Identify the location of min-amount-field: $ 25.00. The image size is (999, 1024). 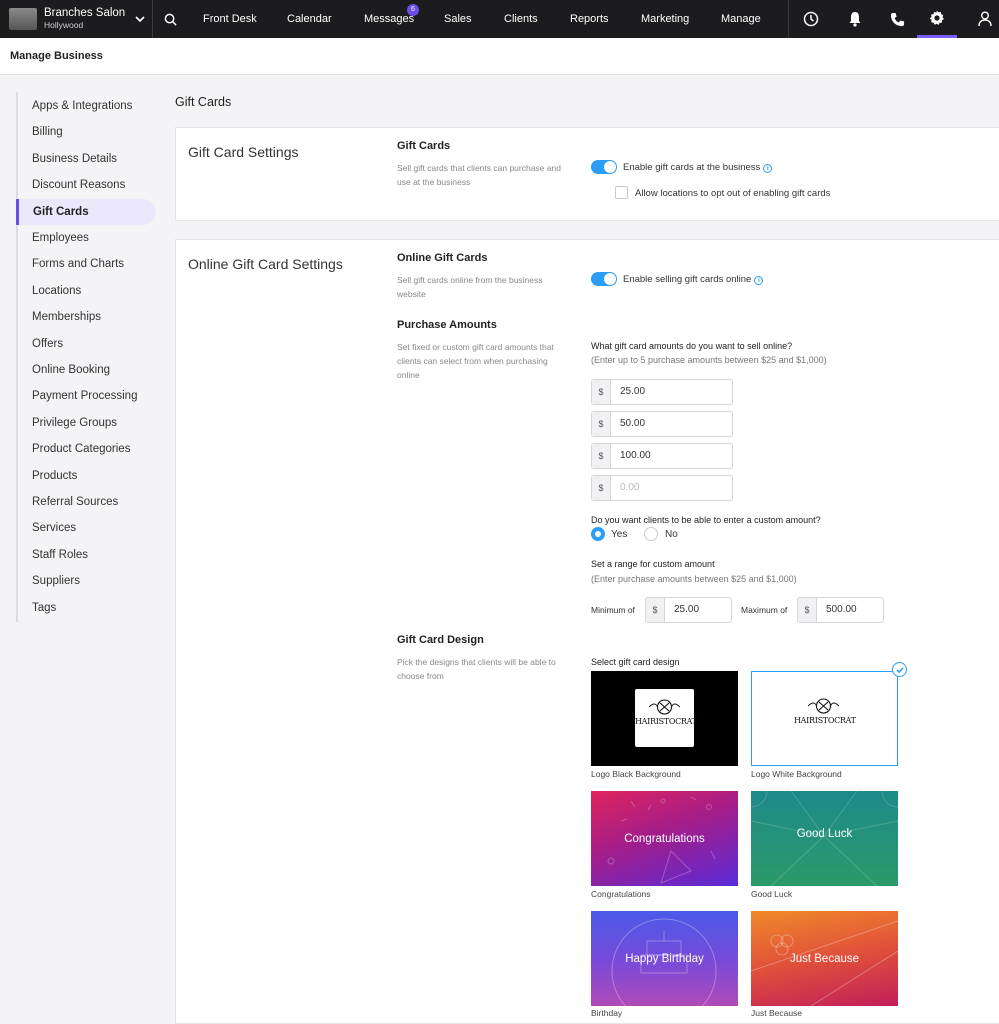
(688, 610).